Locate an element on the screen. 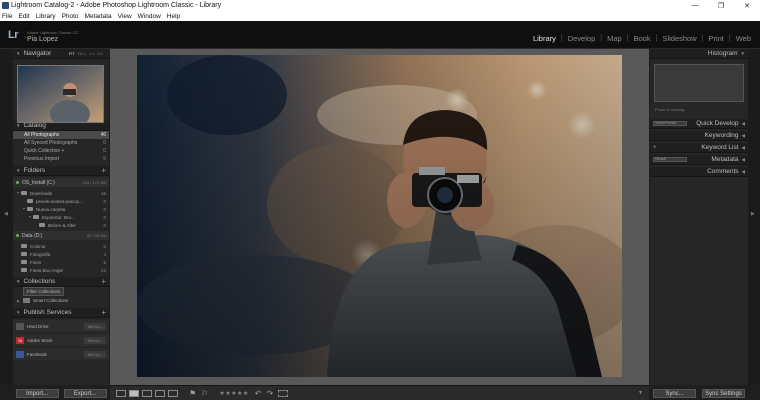  star-rating: ★★★★★ is located at coordinates (233, 393).